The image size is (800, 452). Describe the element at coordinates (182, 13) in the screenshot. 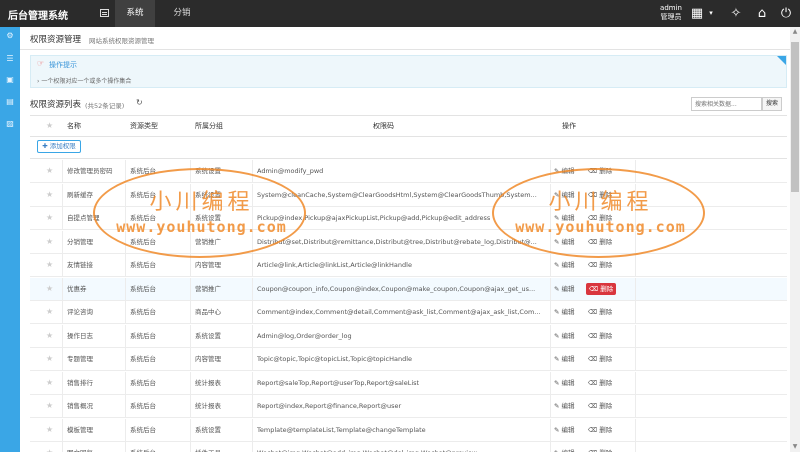

I see `tab-distribution: 分销` at that location.